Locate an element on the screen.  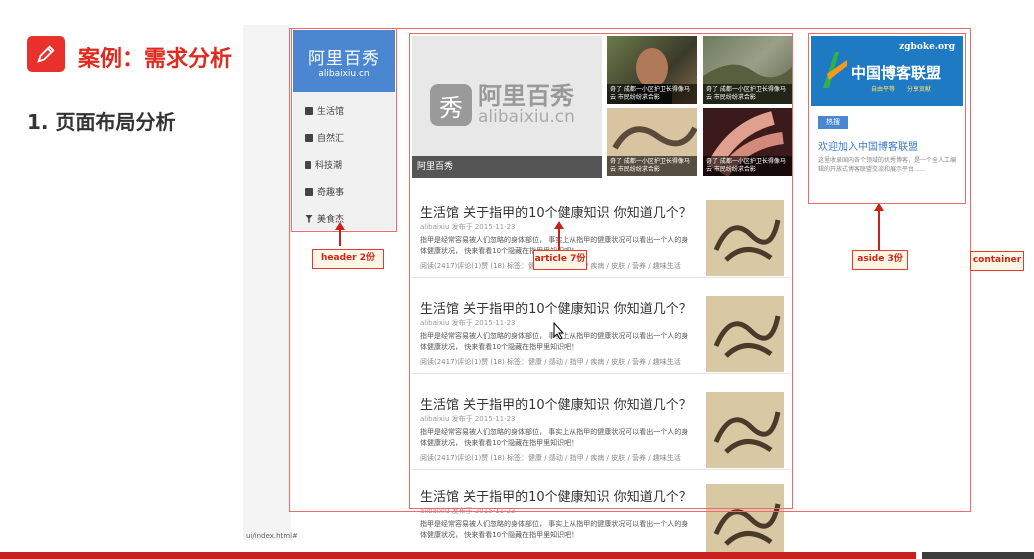
article-tag: article 7份 is located at coordinates (560, 260).